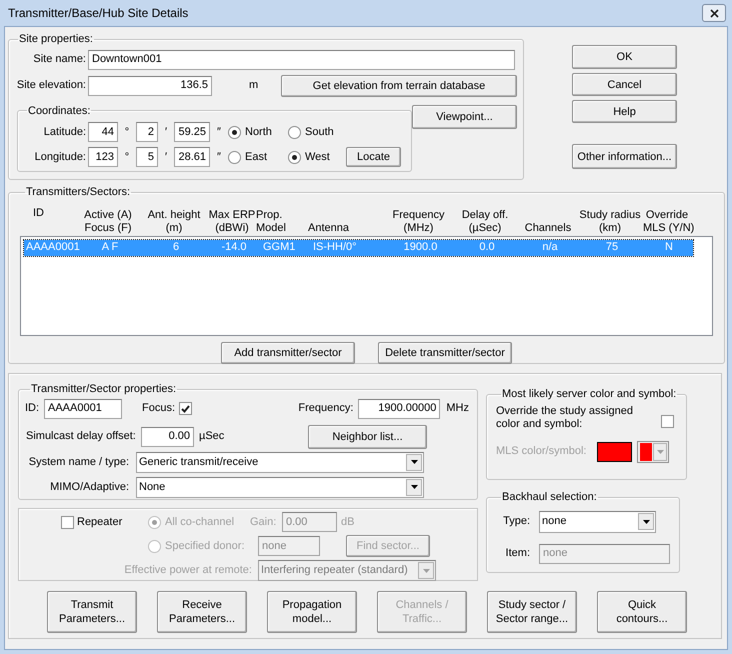 The width and height of the screenshot is (732, 654). I want to click on button: Delete transmitter/sector, so click(445, 353).